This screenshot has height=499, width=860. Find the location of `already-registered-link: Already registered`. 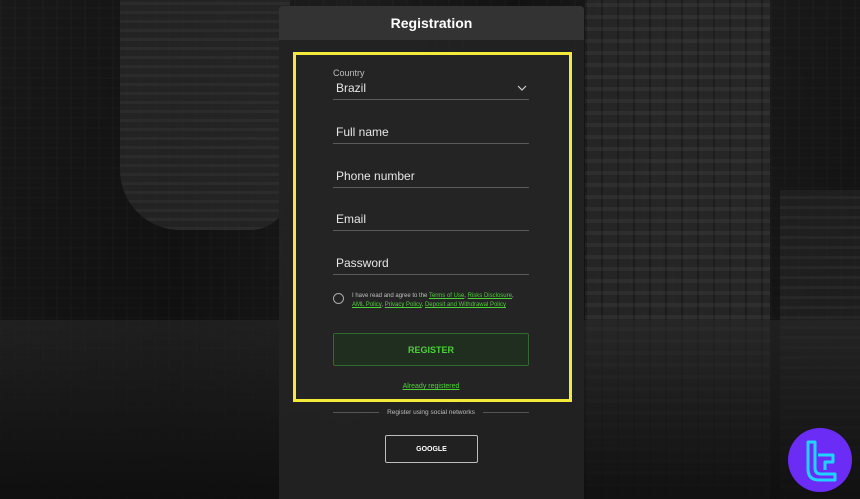

already-registered-link: Already registered is located at coordinates (431, 386).